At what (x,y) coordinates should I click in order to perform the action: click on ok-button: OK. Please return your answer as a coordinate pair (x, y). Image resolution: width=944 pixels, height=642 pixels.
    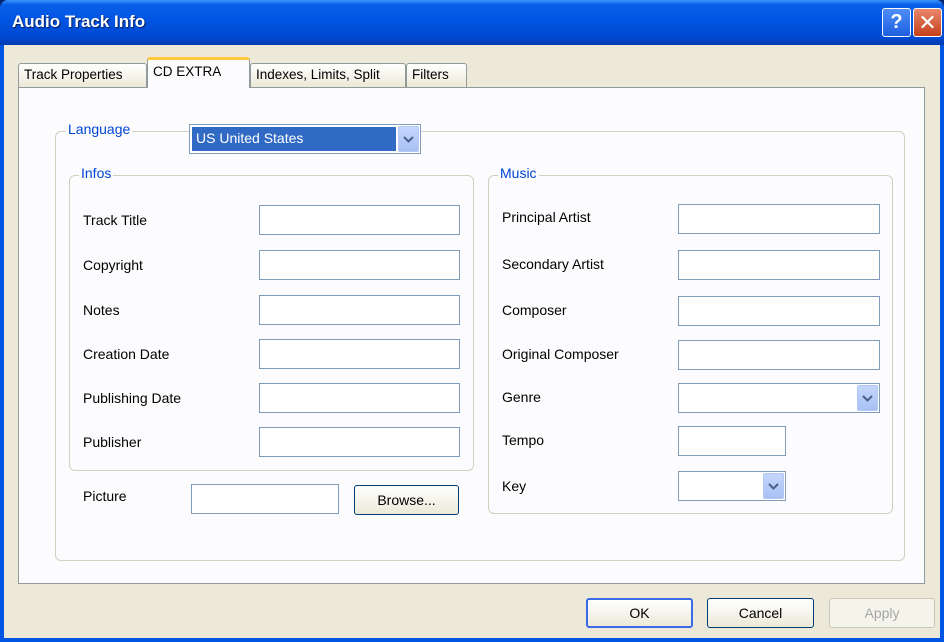
    Looking at the image, I should click on (639, 613).